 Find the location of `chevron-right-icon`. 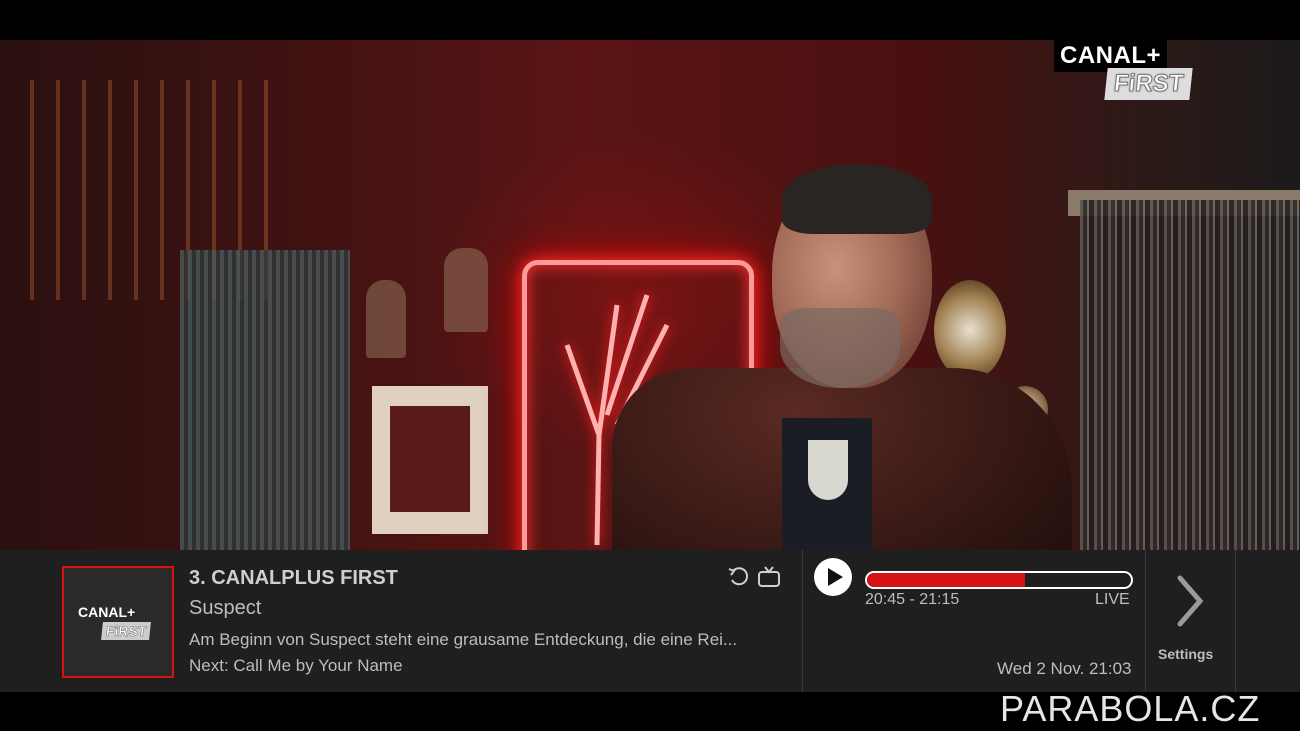

chevron-right-icon is located at coordinates (1190, 601).